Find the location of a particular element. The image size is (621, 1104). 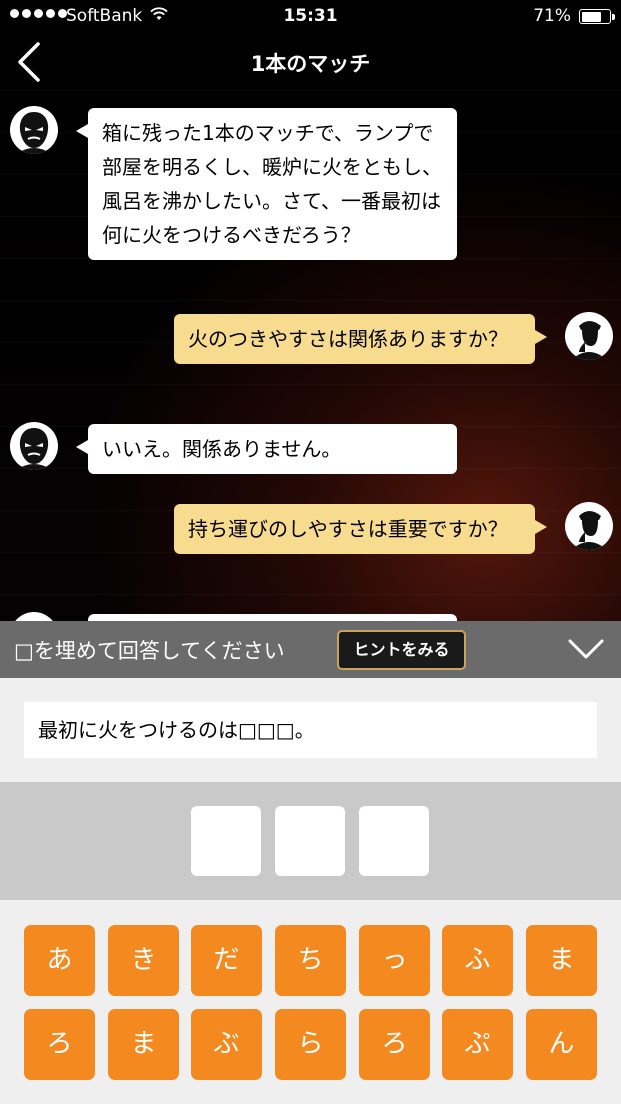

char-key: ち is located at coordinates (310, 960).